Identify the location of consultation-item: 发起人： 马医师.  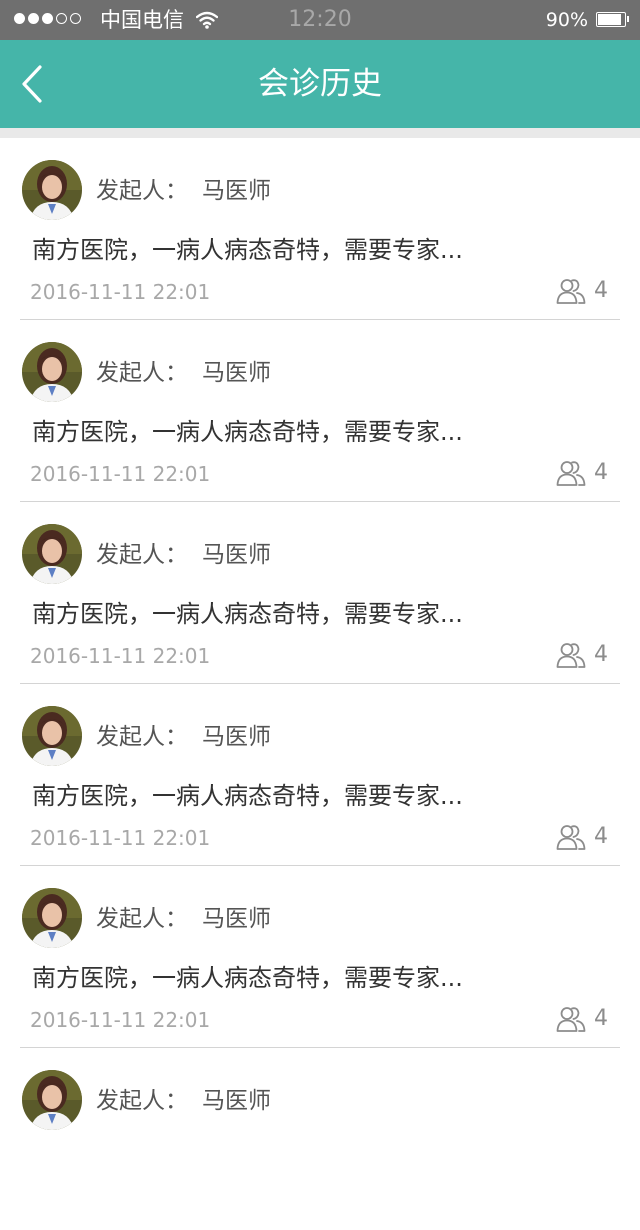
(320, 1139).